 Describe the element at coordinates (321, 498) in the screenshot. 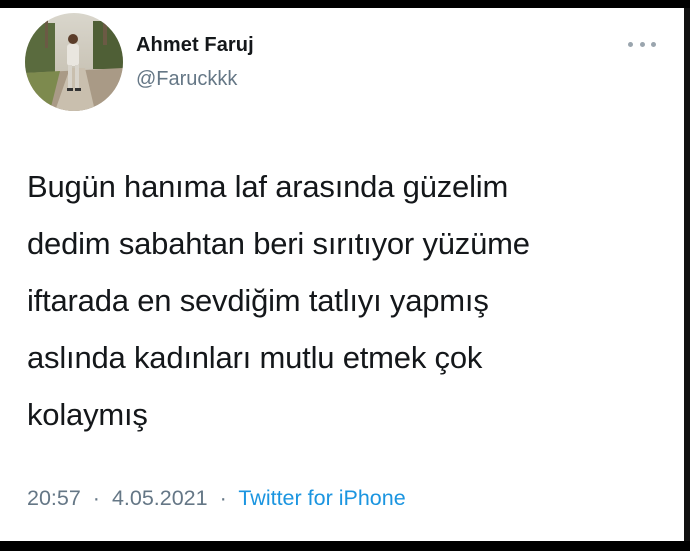

I see `tweet-source-link: Twitter for iPhone` at that location.